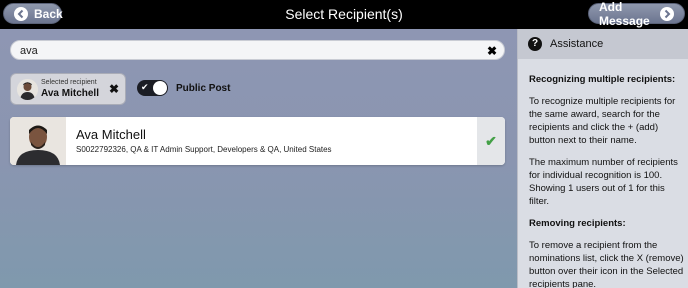  Describe the element at coordinates (577, 223) in the screenshot. I see `section-heading: Removing recipients:` at that location.